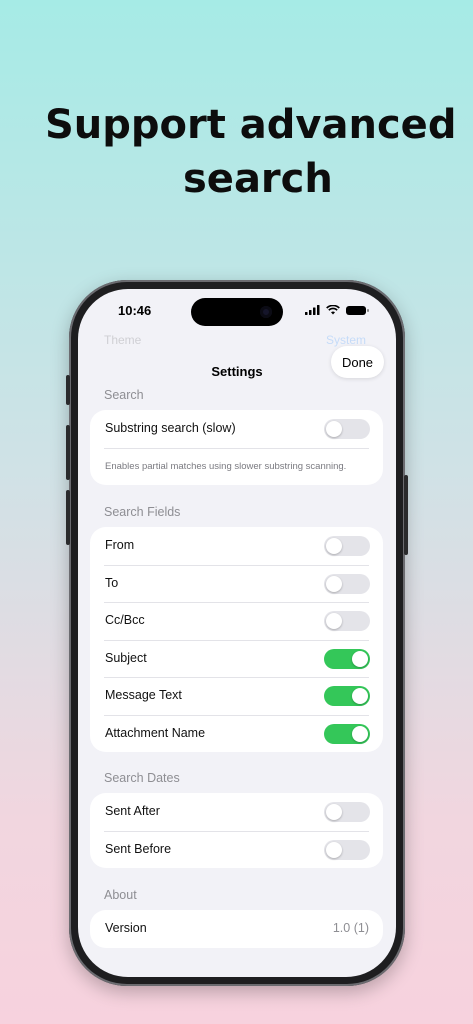  I want to click on row-label: Version, so click(126, 928).